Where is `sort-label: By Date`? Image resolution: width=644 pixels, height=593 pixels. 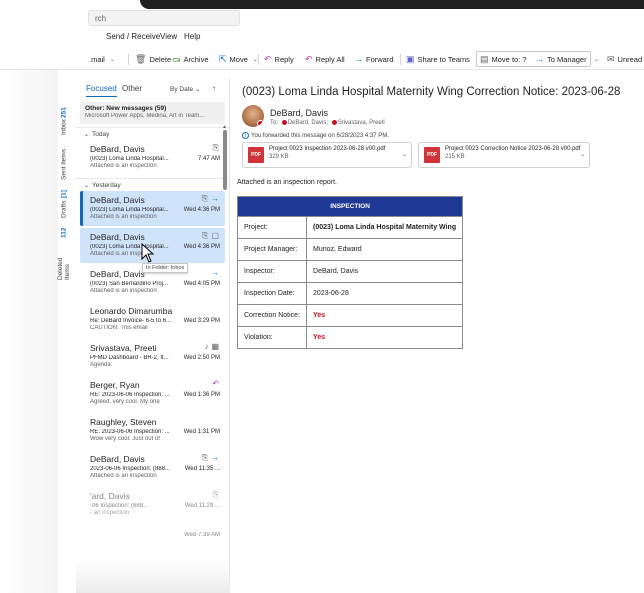
sort-label: By Date is located at coordinates (182, 89).